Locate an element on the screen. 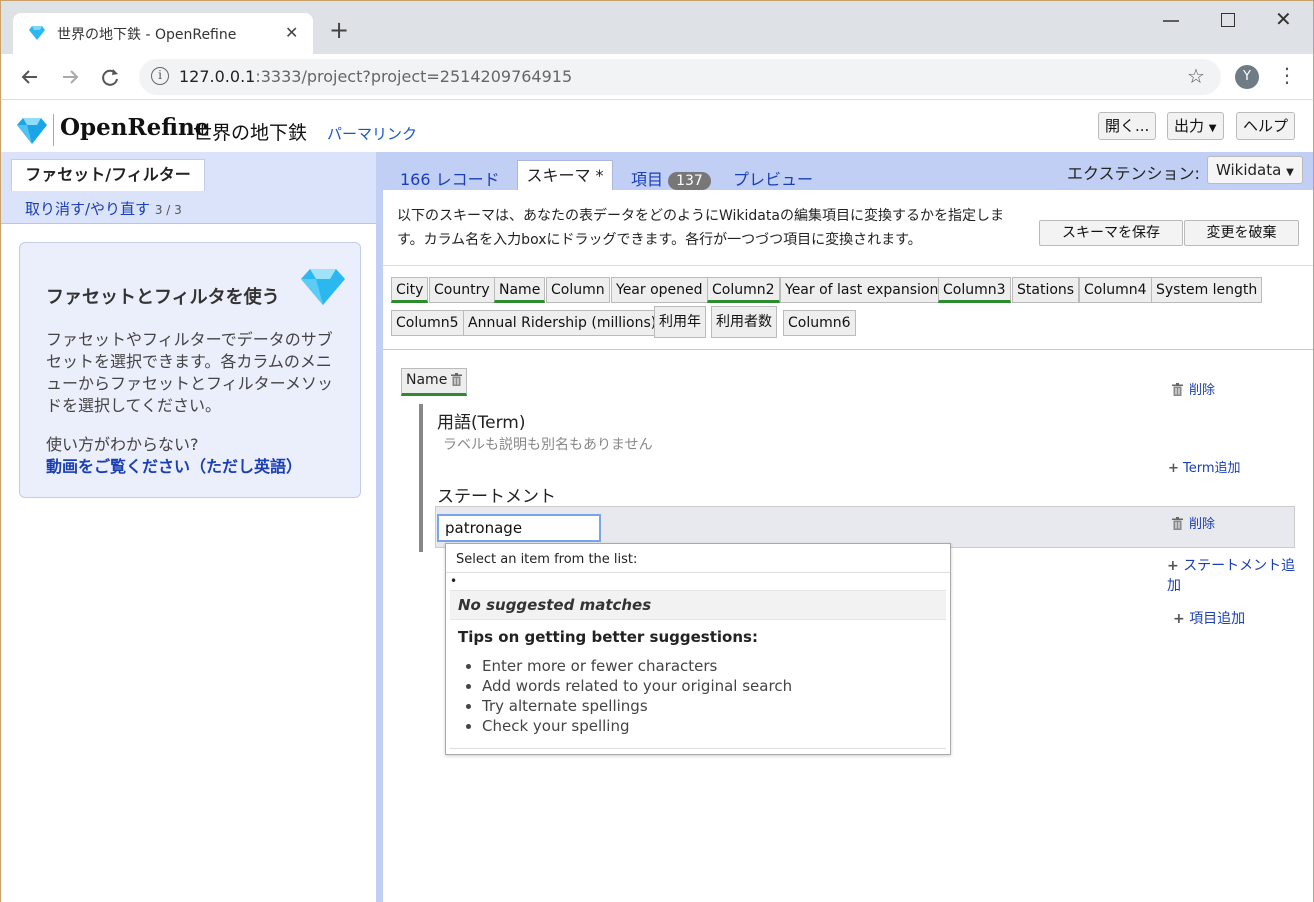 The width and height of the screenshot is (1314, 902). export-button-label: 出力 is located at coordinates (1189, 126).